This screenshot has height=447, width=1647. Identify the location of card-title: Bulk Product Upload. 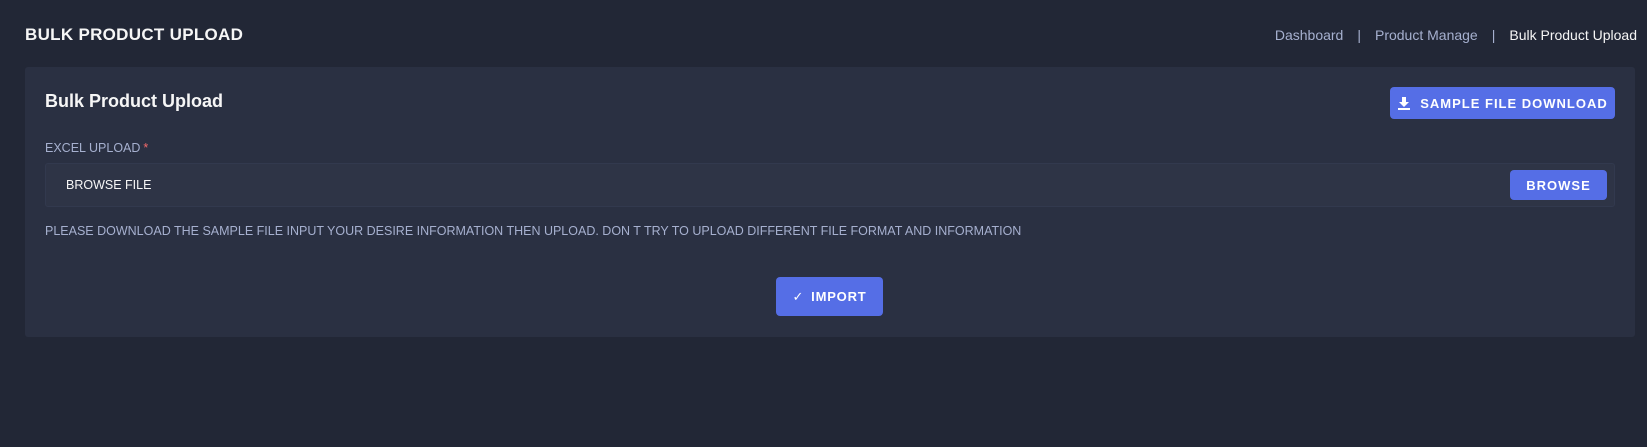
(134, 101).